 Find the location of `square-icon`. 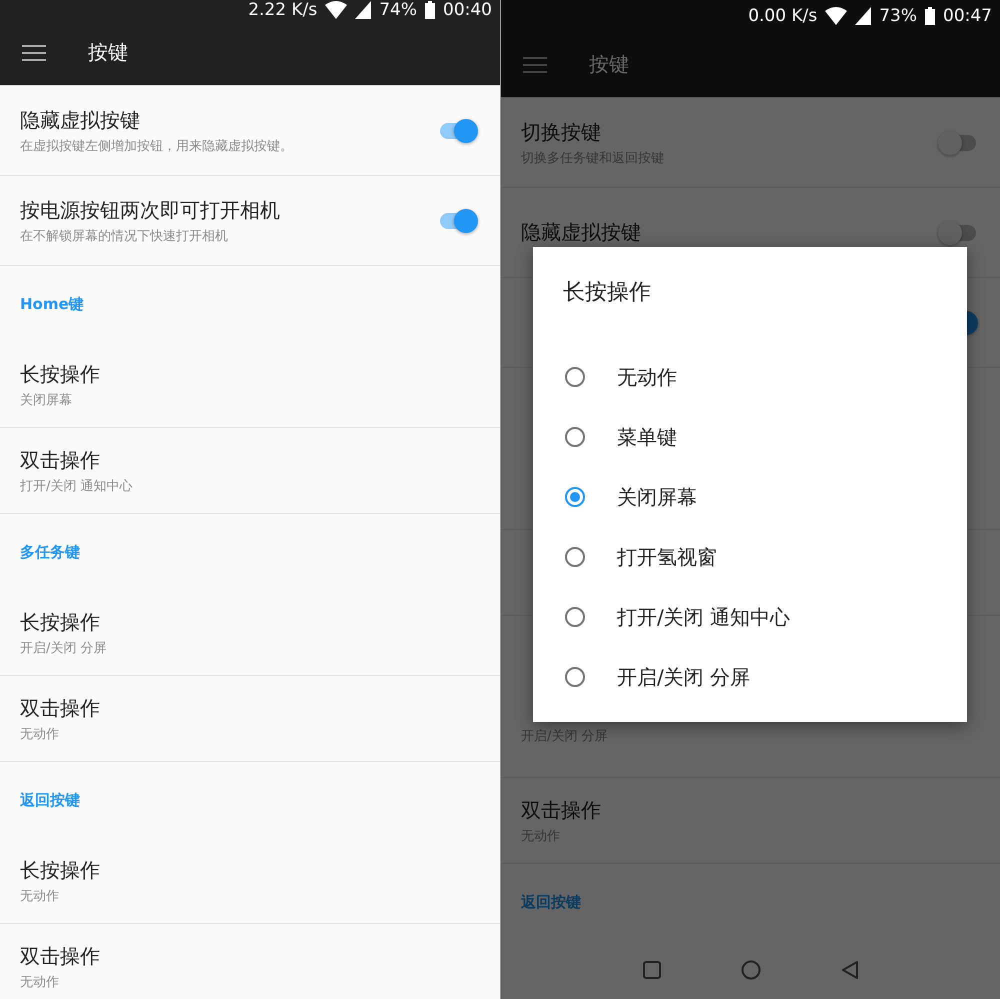

square-icon is located at coordinates (651, 969).